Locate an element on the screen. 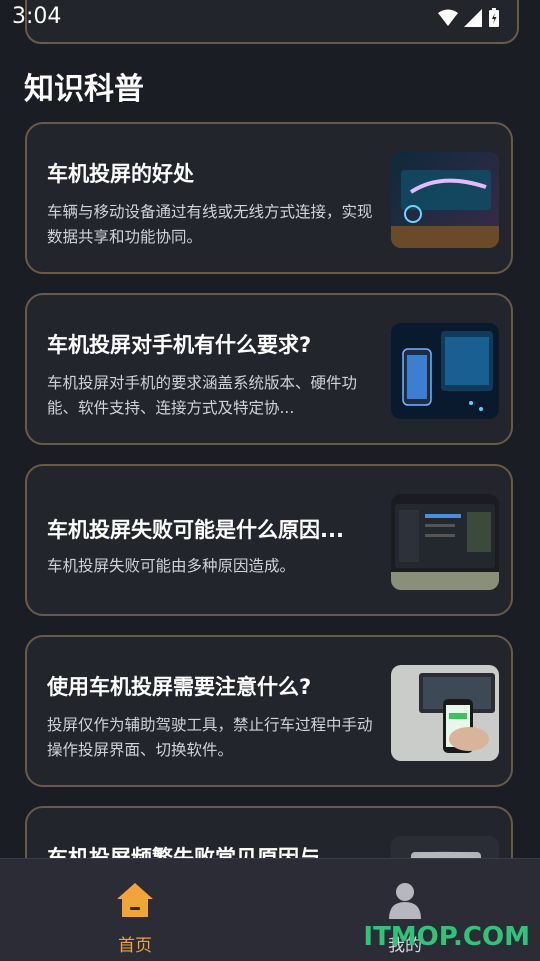 The height and width of the screenshot is (961, 540). status-bar: 3:04 is located at coordinates (270, 20).